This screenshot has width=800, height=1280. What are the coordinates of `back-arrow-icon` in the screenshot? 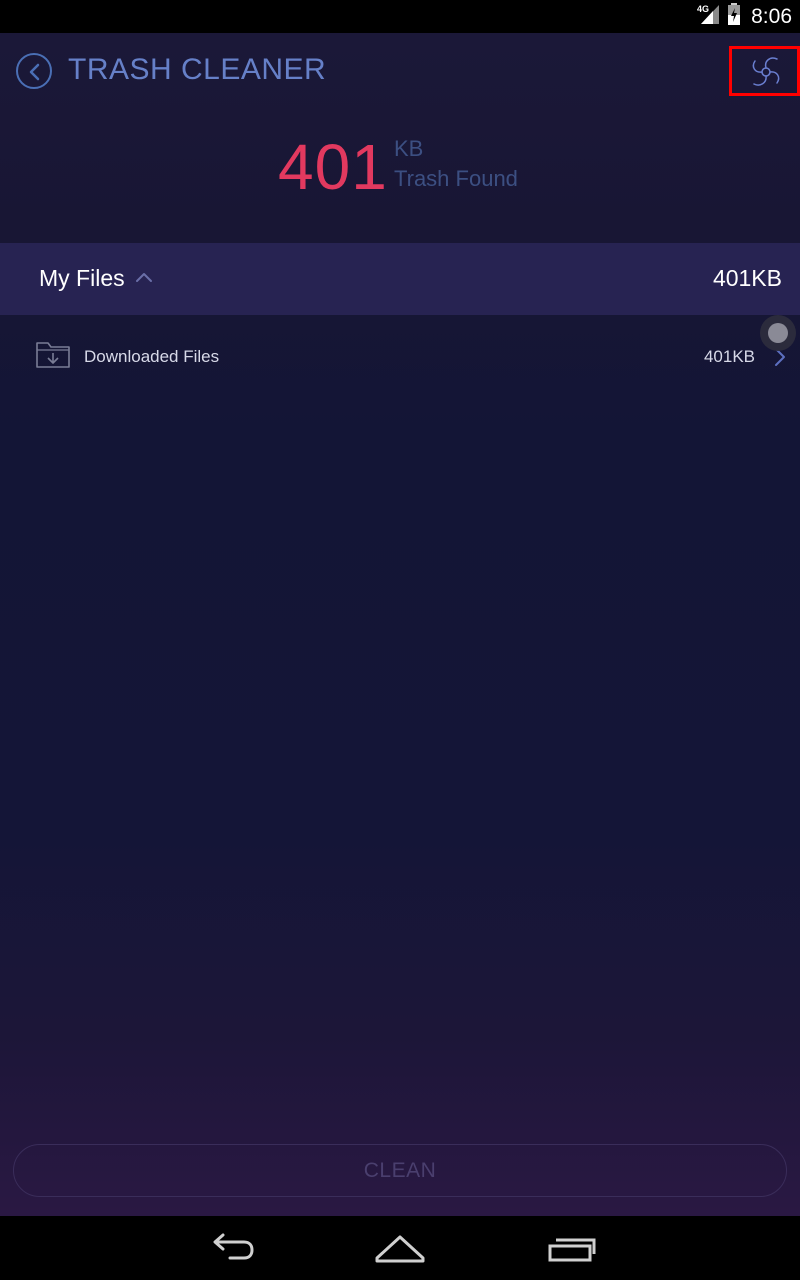 It's located at (34, 72).